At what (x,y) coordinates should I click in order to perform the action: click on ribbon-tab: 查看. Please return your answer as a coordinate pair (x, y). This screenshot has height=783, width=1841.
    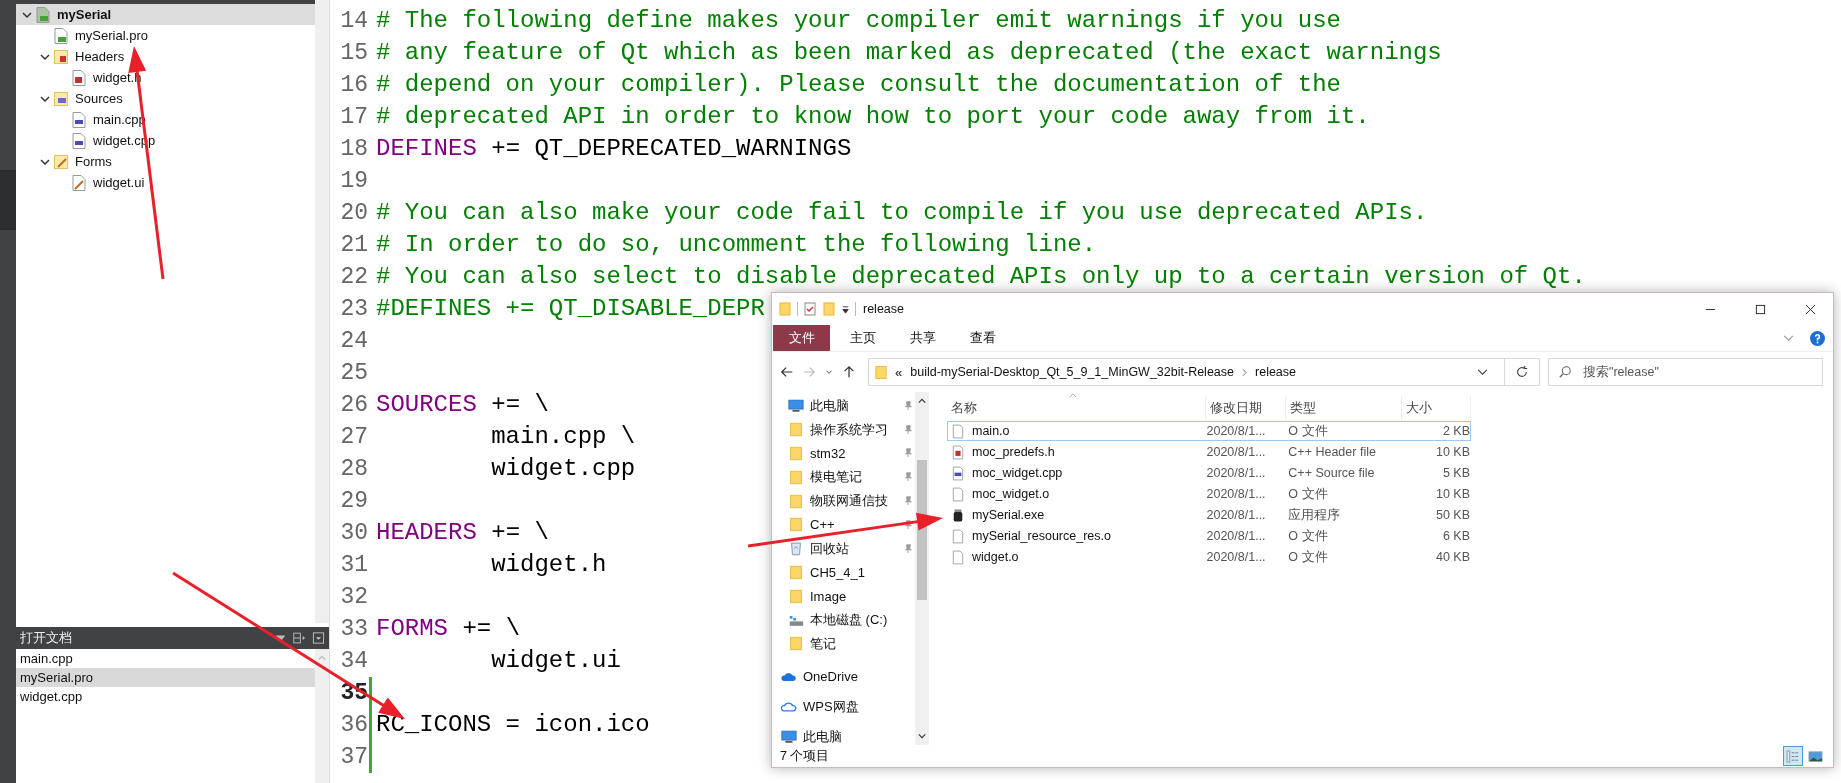
    Looking at the image, I should click on (983, 338).